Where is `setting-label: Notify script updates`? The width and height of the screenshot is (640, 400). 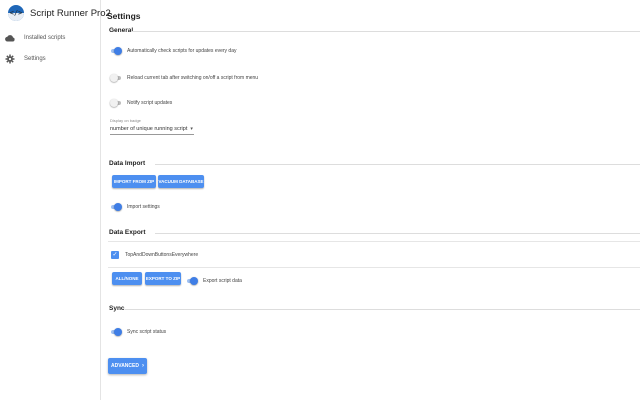 setting-label: Notify script updates is located at coordinates (150, 103).